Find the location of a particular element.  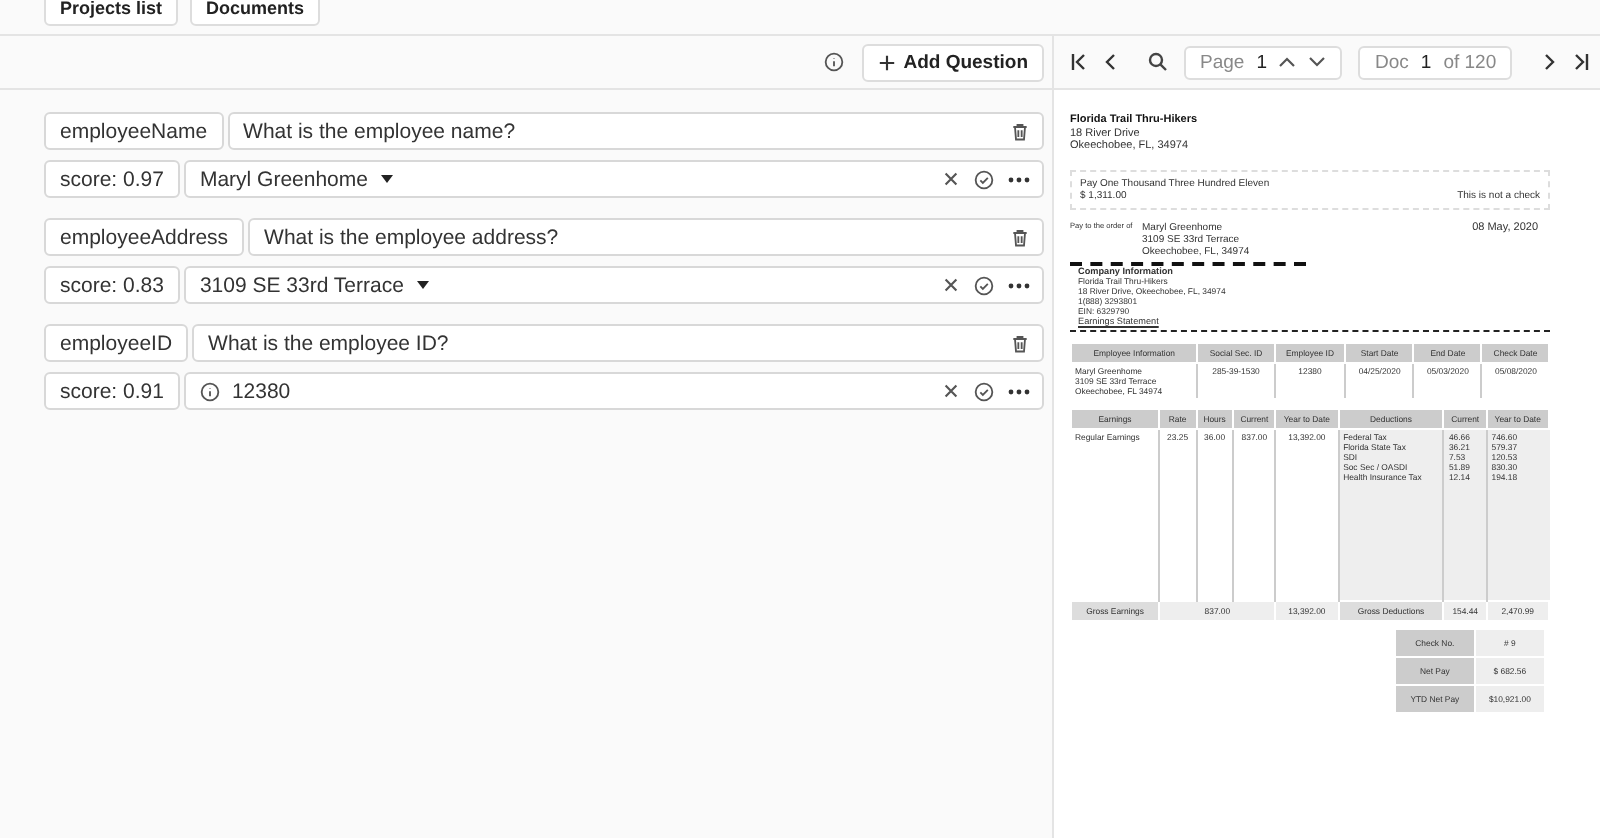

score-label: score: 0.91 is located at coordinates (112, 391).